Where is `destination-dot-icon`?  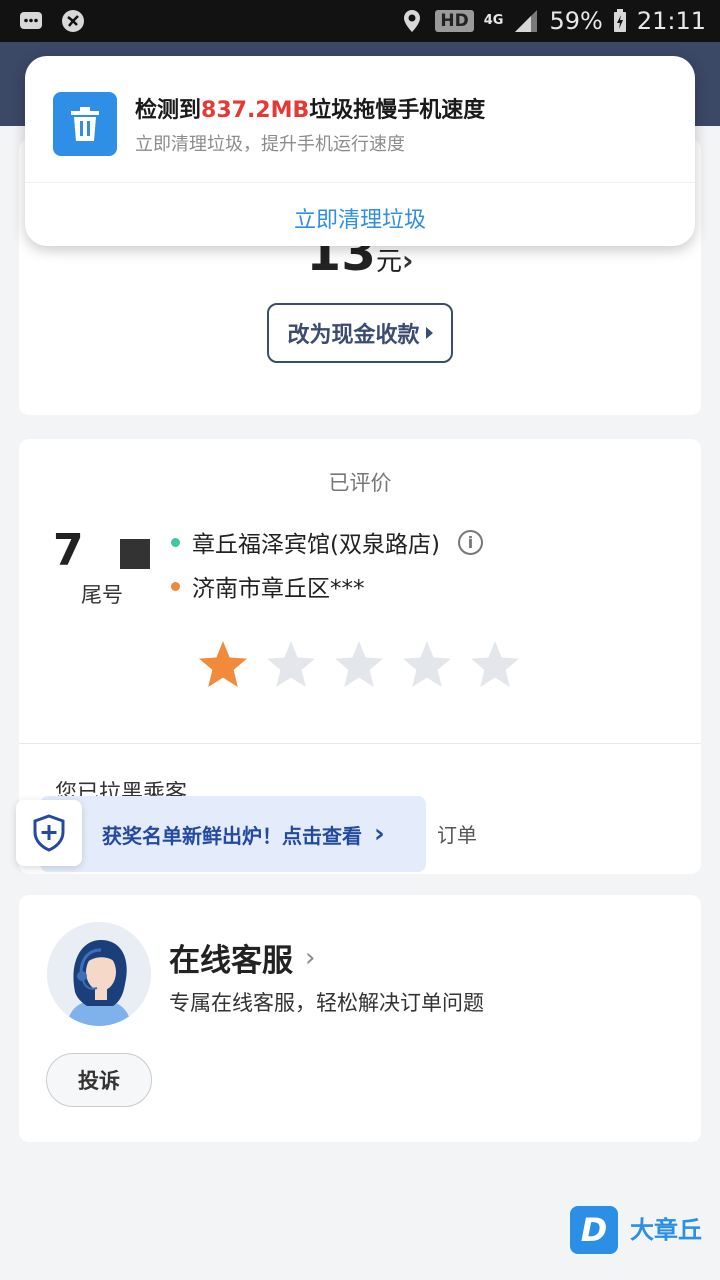 destination-dot-icon is located at coordinates (175, 586).